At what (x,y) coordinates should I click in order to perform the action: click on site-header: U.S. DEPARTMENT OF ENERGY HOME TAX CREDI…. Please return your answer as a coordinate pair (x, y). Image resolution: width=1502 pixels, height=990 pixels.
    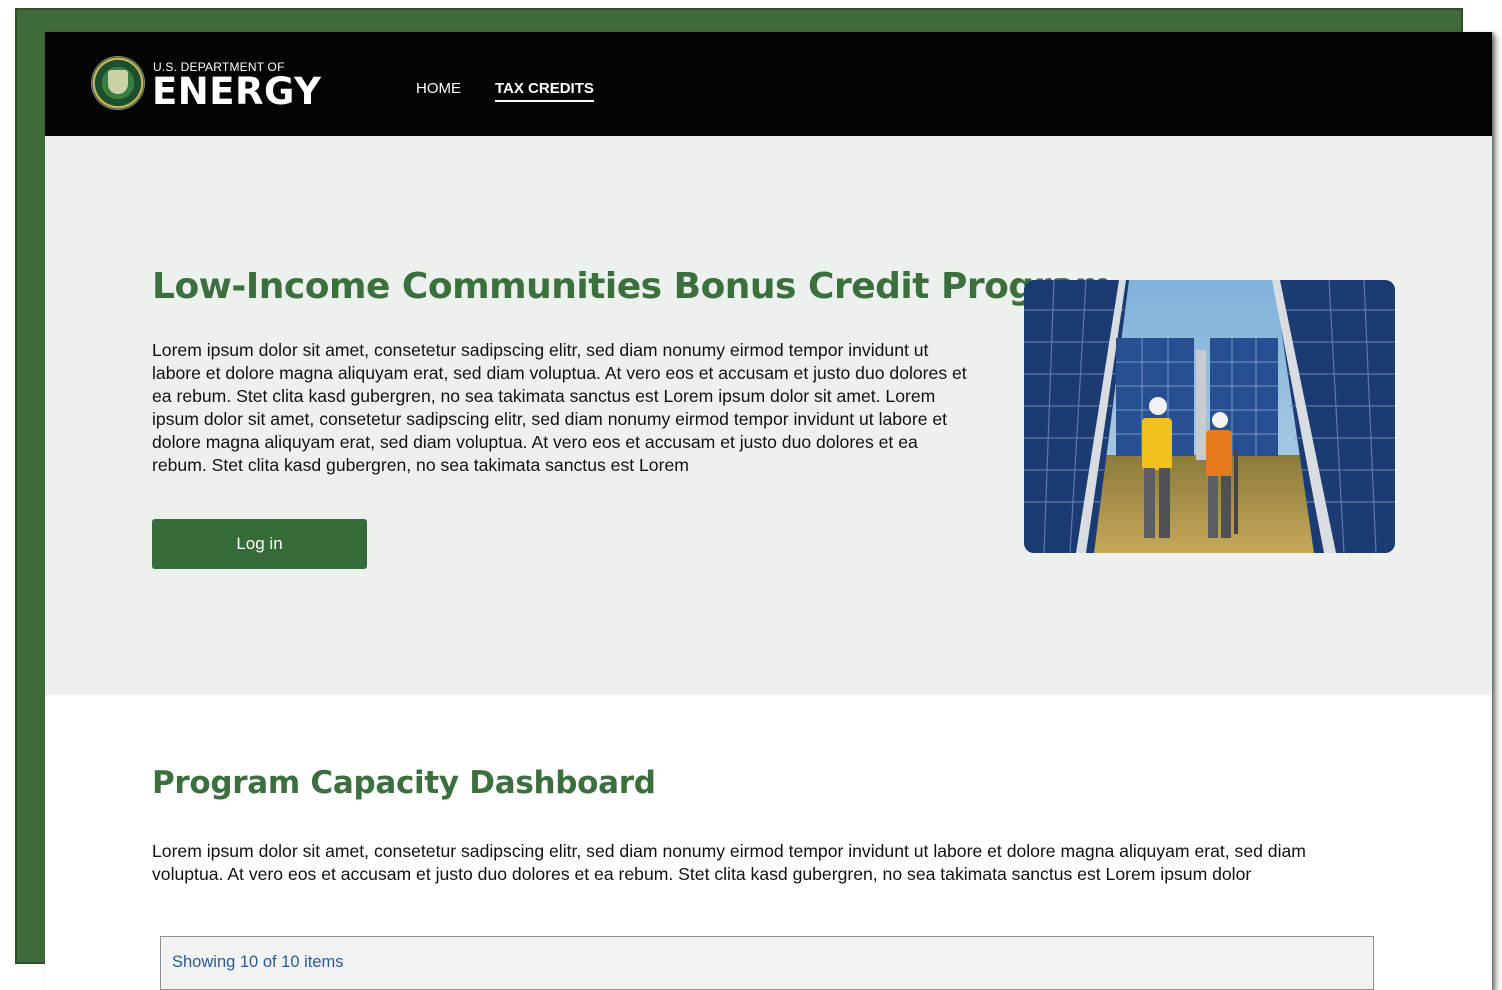
    Looking at the image, I should click on (768, 84).